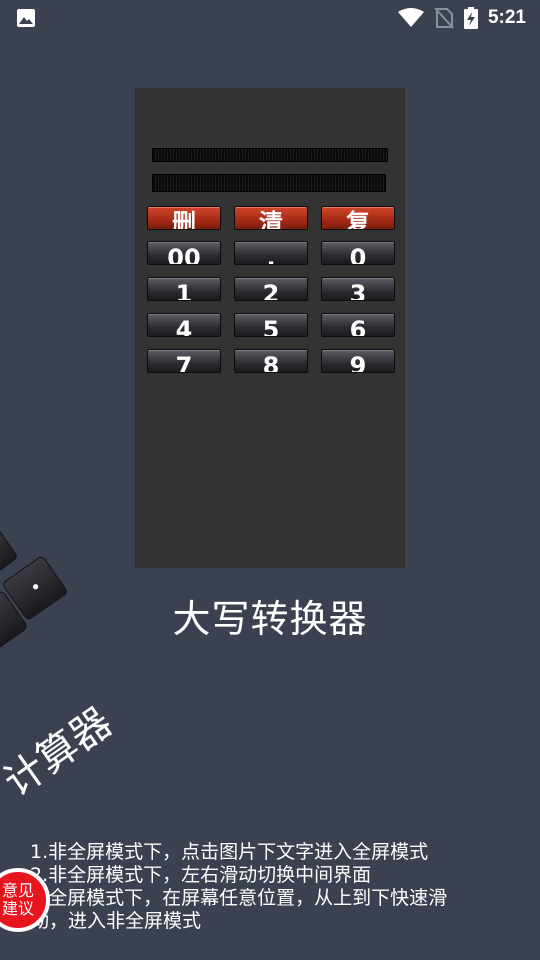 The image size is (540, 960). Describe the element at coordinates (184, 253) in the screenshot. I see `key-00: 00` at that location.